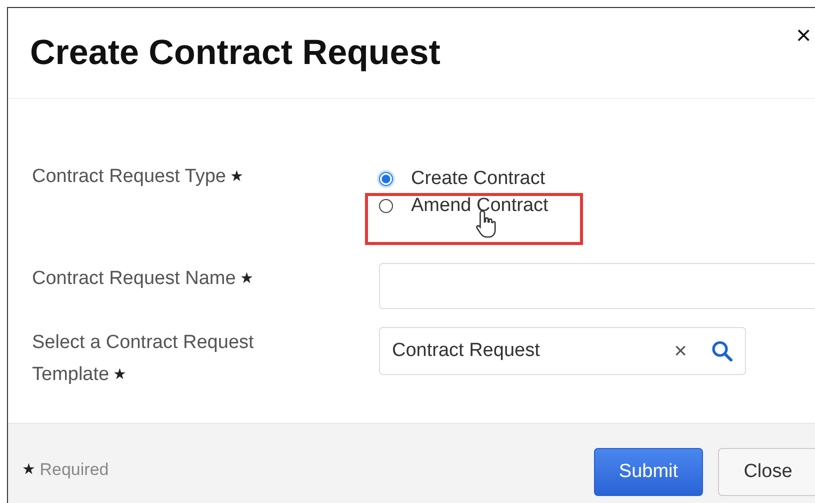 The height and width of the screenshot is (503, 815). I want to click on close-button: Close, so click(766, 472).